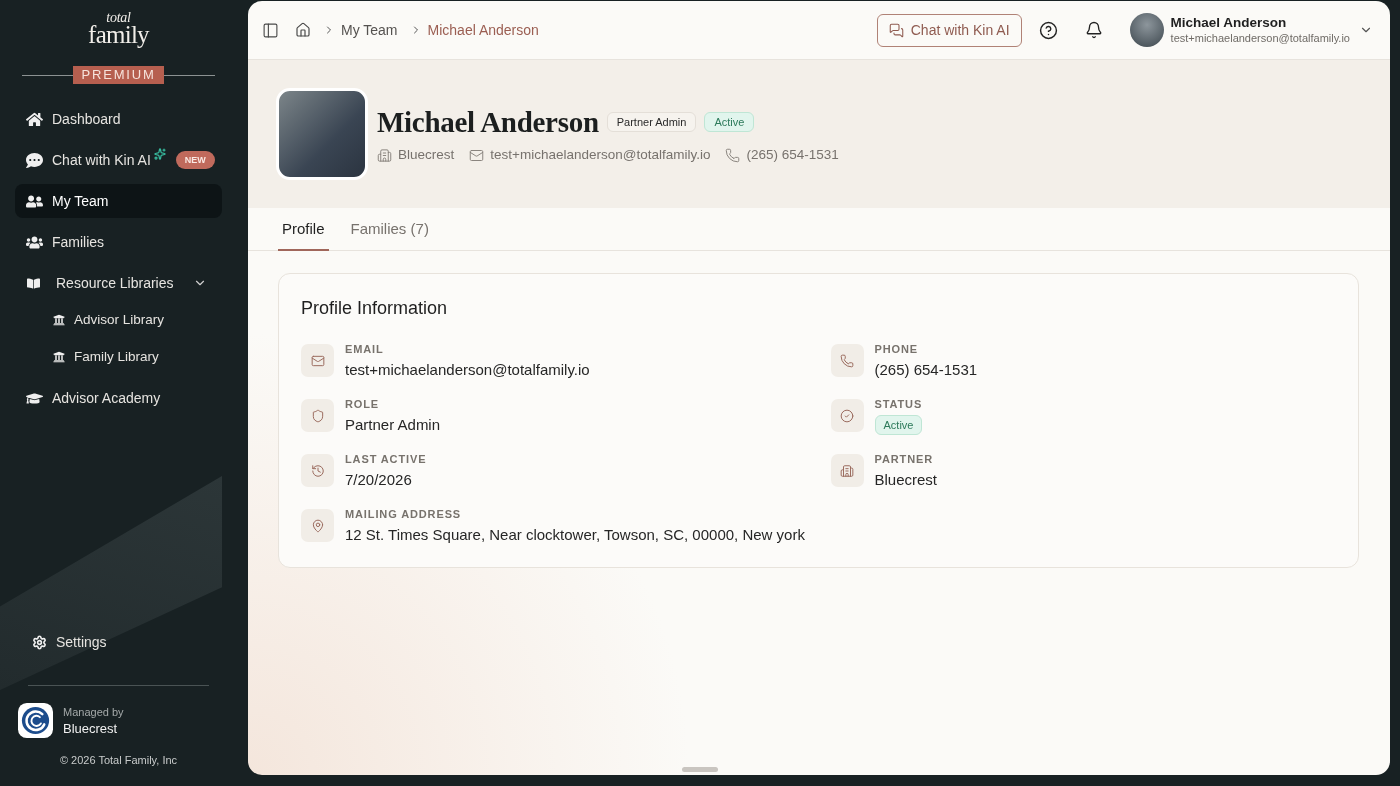 The image size is (1400, 786). I want to click on field-value: 12 St. Times Square, Near clocktower, Towson, SC, 00000, New york, so click(575, 535).